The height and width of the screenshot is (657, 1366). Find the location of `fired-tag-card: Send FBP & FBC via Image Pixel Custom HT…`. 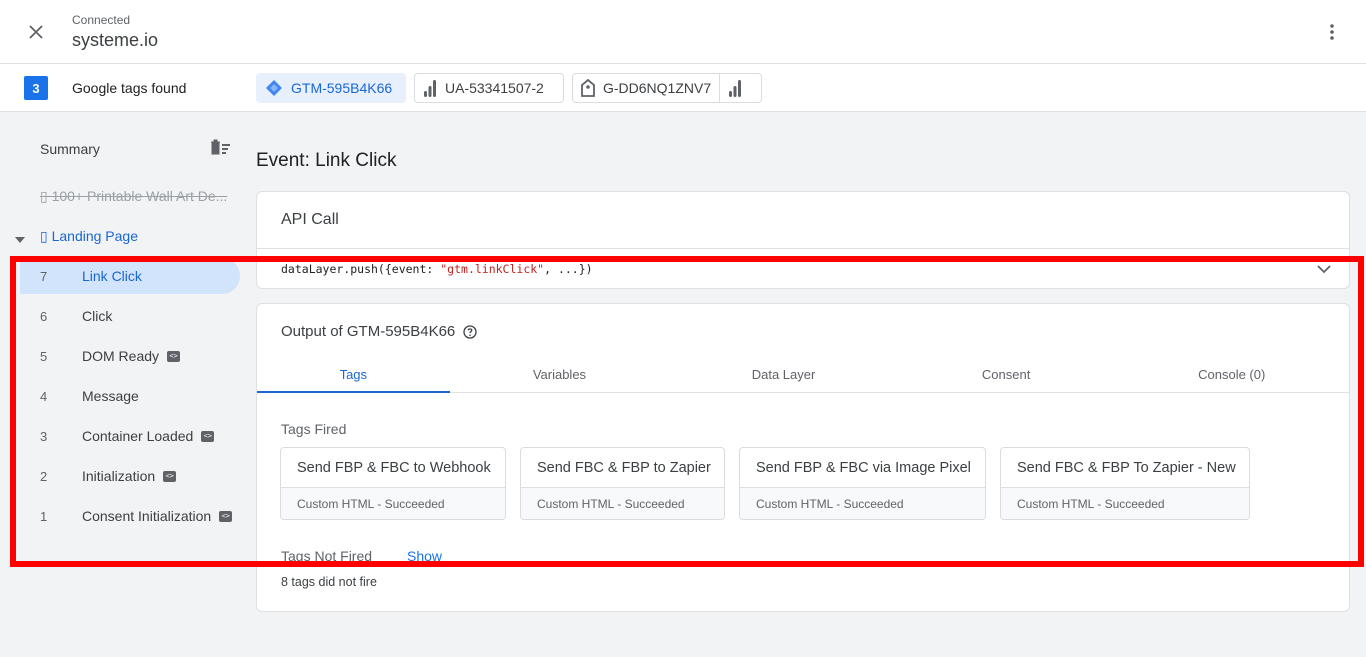

fired-tag-card: Send FBP & FBC via Image Pixel Custom HT… is located at coordinates (862, 483).